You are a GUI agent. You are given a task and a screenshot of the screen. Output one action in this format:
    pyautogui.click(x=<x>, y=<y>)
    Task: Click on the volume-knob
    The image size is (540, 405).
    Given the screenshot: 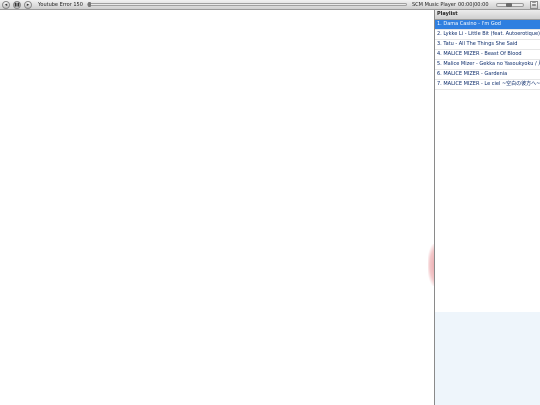 What is the action you would take?
    pyautogui.click(x=509, y=5)
    